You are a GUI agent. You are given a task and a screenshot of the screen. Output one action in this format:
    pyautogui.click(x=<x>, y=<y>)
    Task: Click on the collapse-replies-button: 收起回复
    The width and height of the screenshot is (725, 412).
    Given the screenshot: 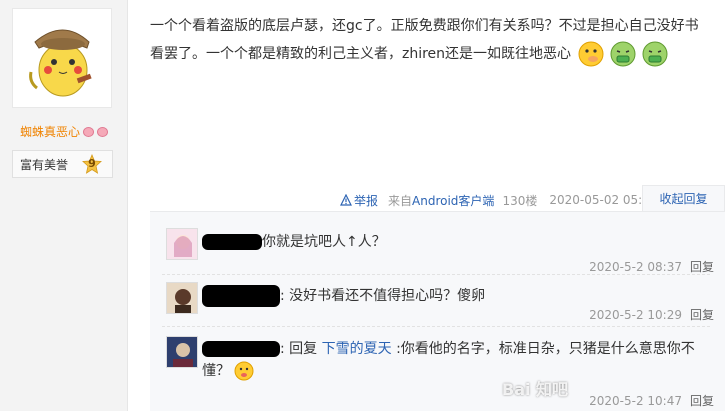 What is the action you would take?
    pyautogui.click(x=683, y=198)
    